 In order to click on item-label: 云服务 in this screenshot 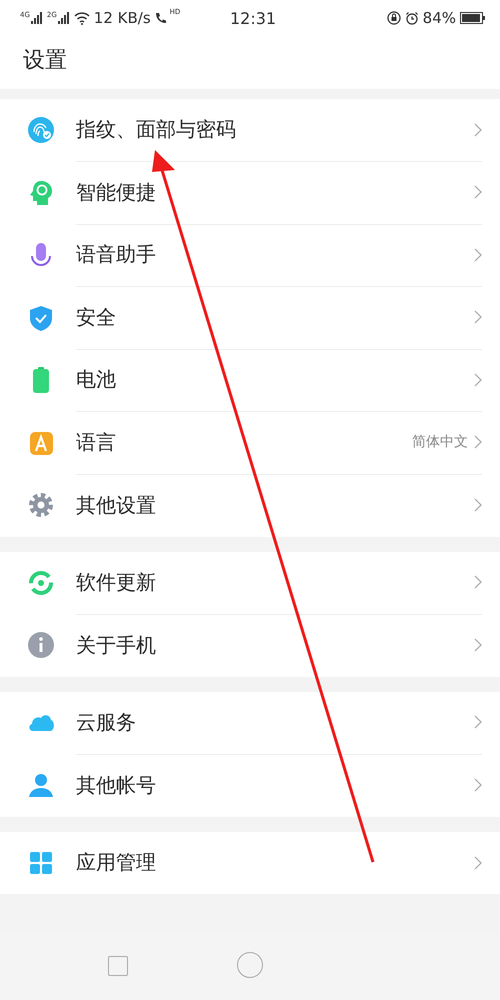, I will do `click(106, 722)`.